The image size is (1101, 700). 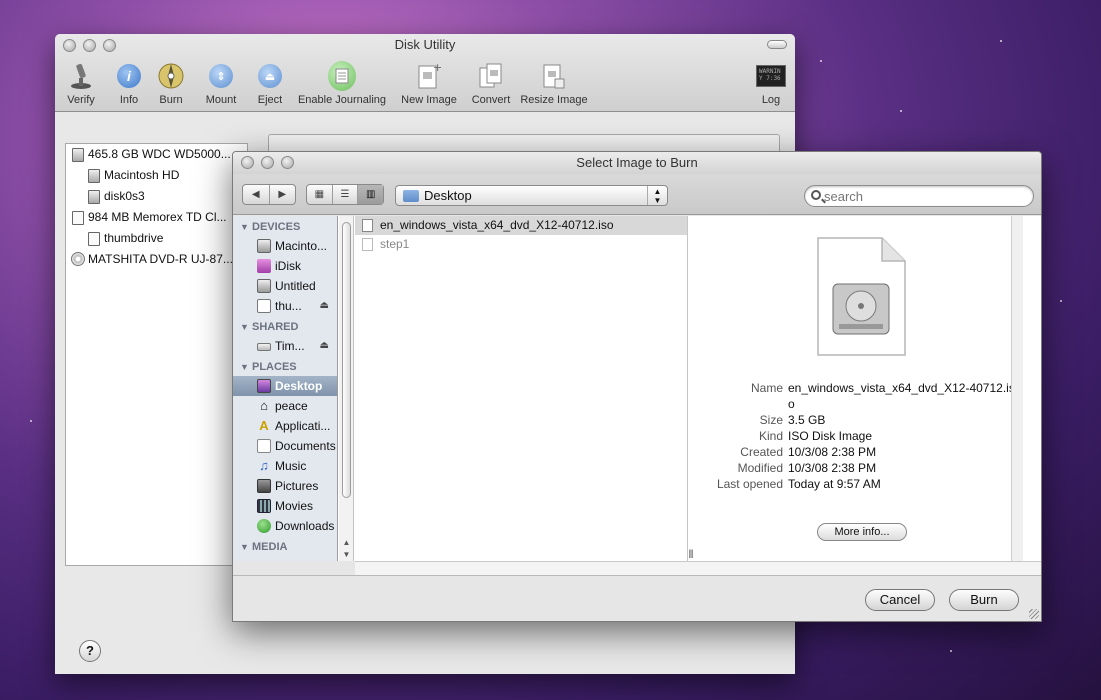 What do you see at coordinates (270, 84) in the screenshot?
I see `eject-toolbar-button: ⏏ Eject` at bounding box center [270, 84].